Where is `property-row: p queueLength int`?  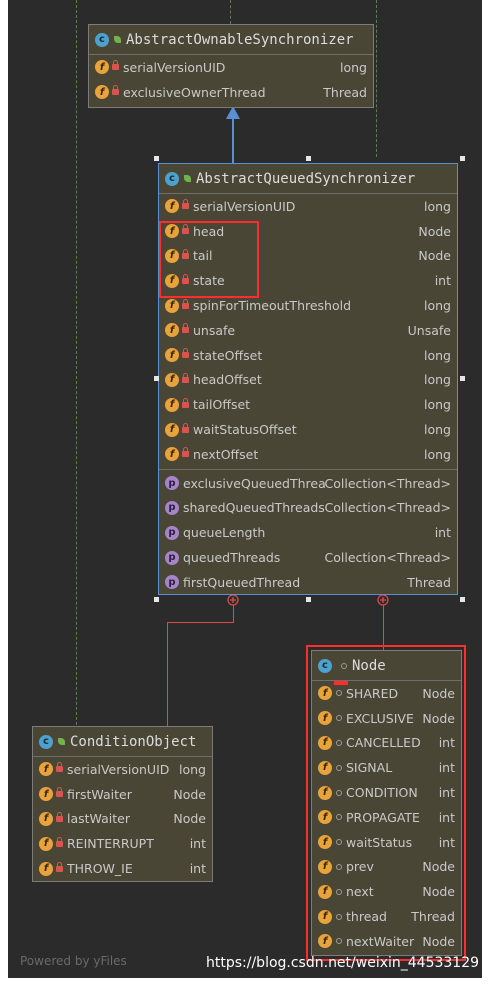 property-row: p queueLength int is located at coordinates (308, 532).